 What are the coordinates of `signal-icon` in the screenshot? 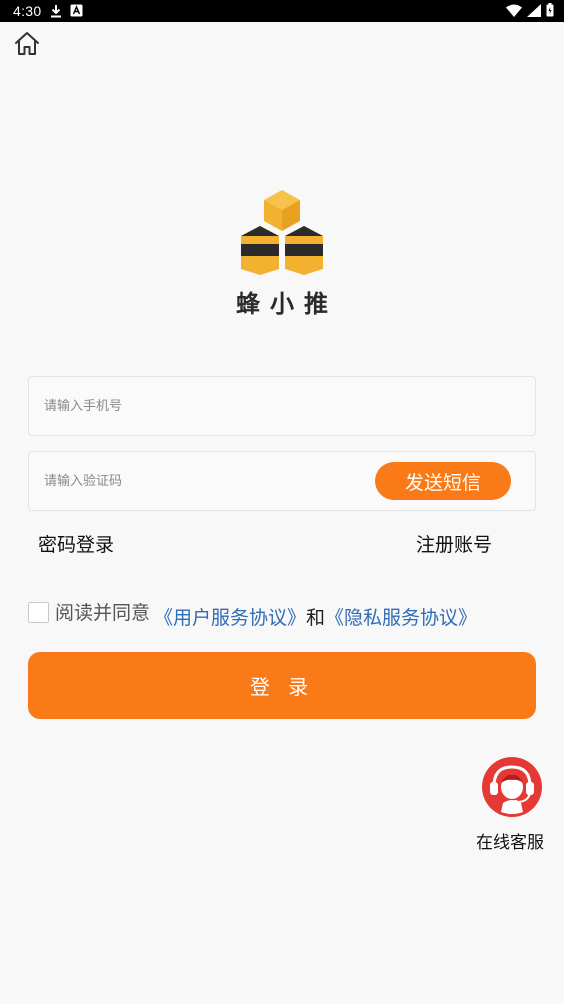 It's located at (534, 10).